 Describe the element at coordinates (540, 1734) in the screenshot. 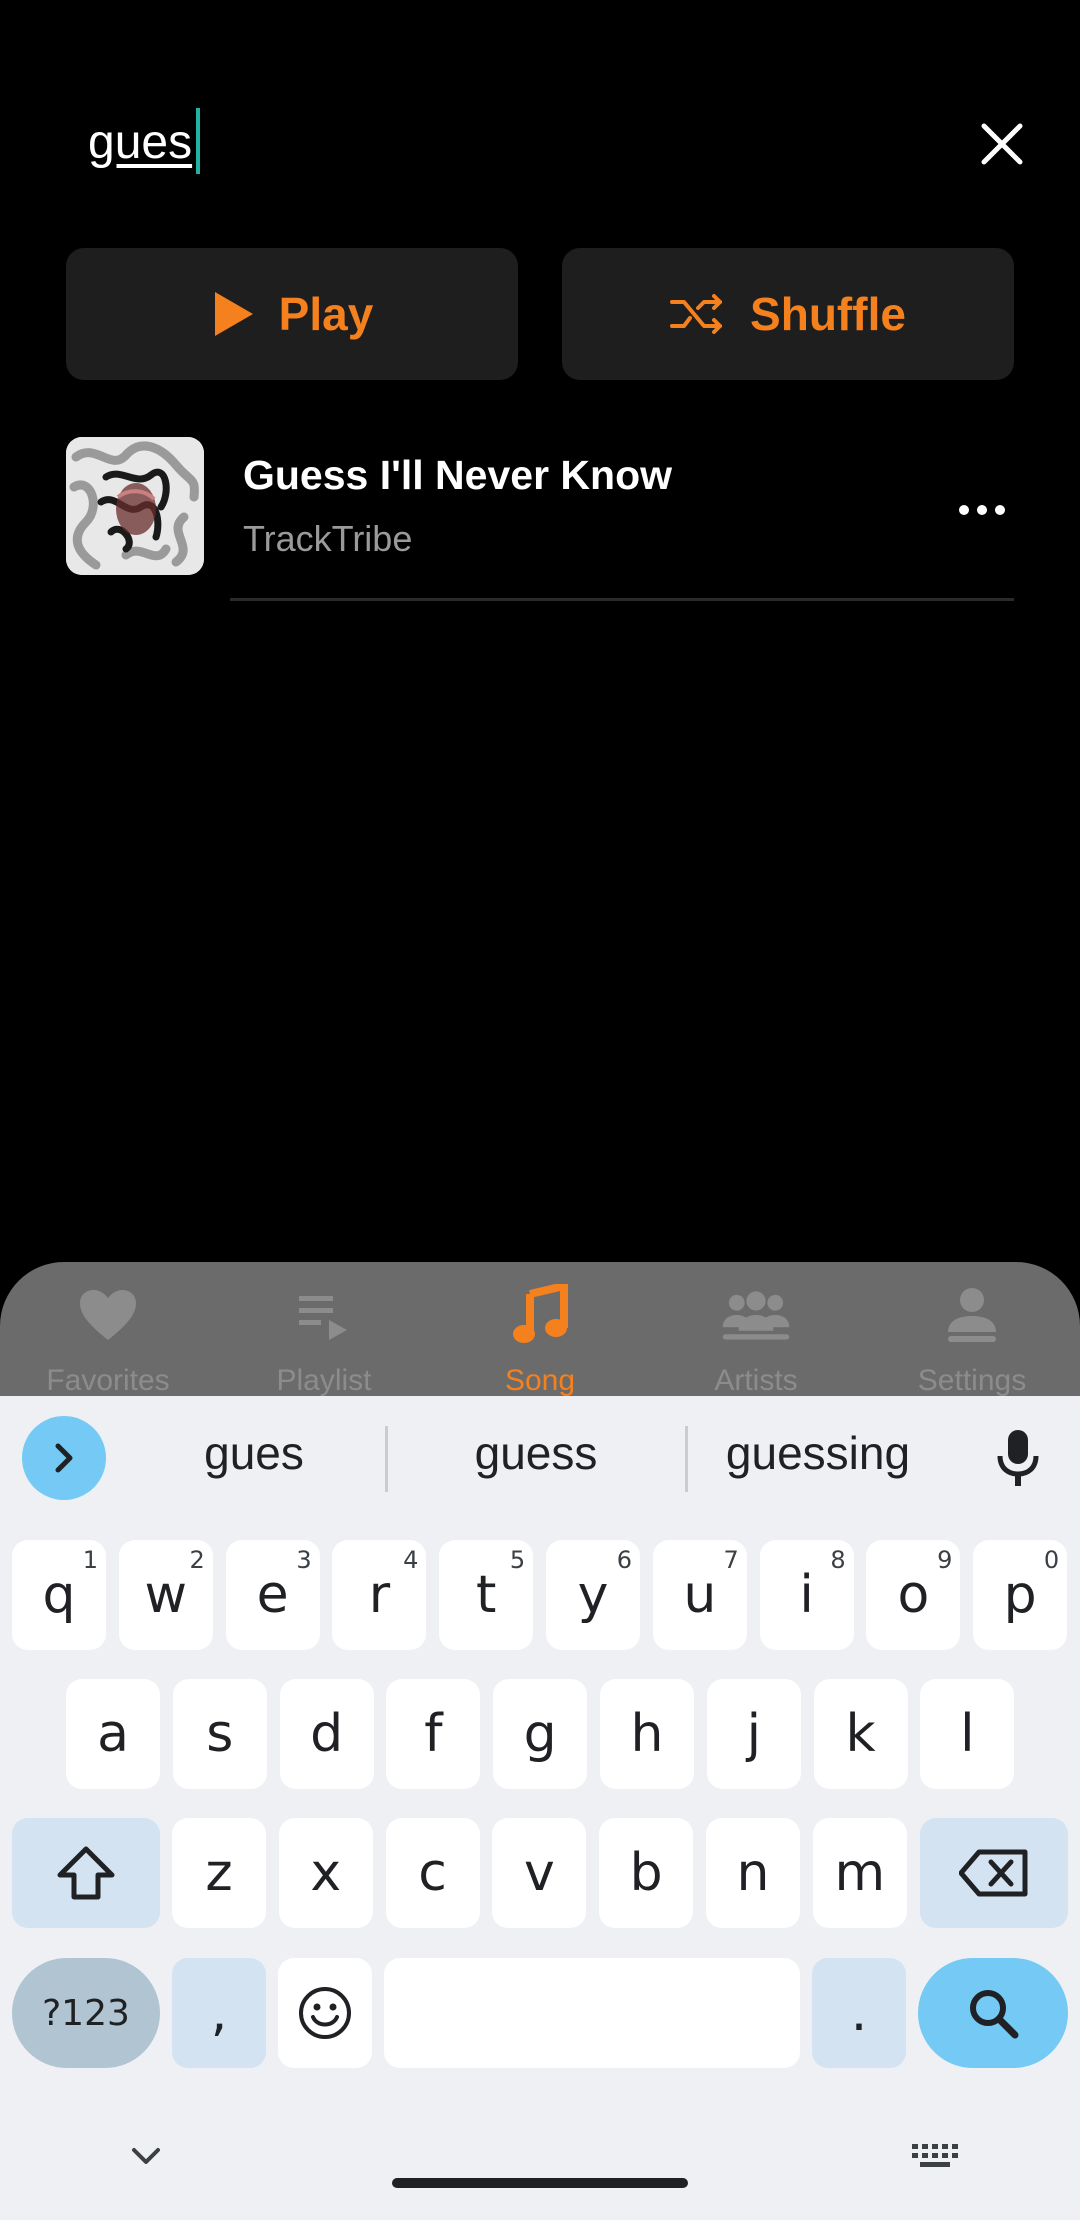

I see `key-g: g` at that location.